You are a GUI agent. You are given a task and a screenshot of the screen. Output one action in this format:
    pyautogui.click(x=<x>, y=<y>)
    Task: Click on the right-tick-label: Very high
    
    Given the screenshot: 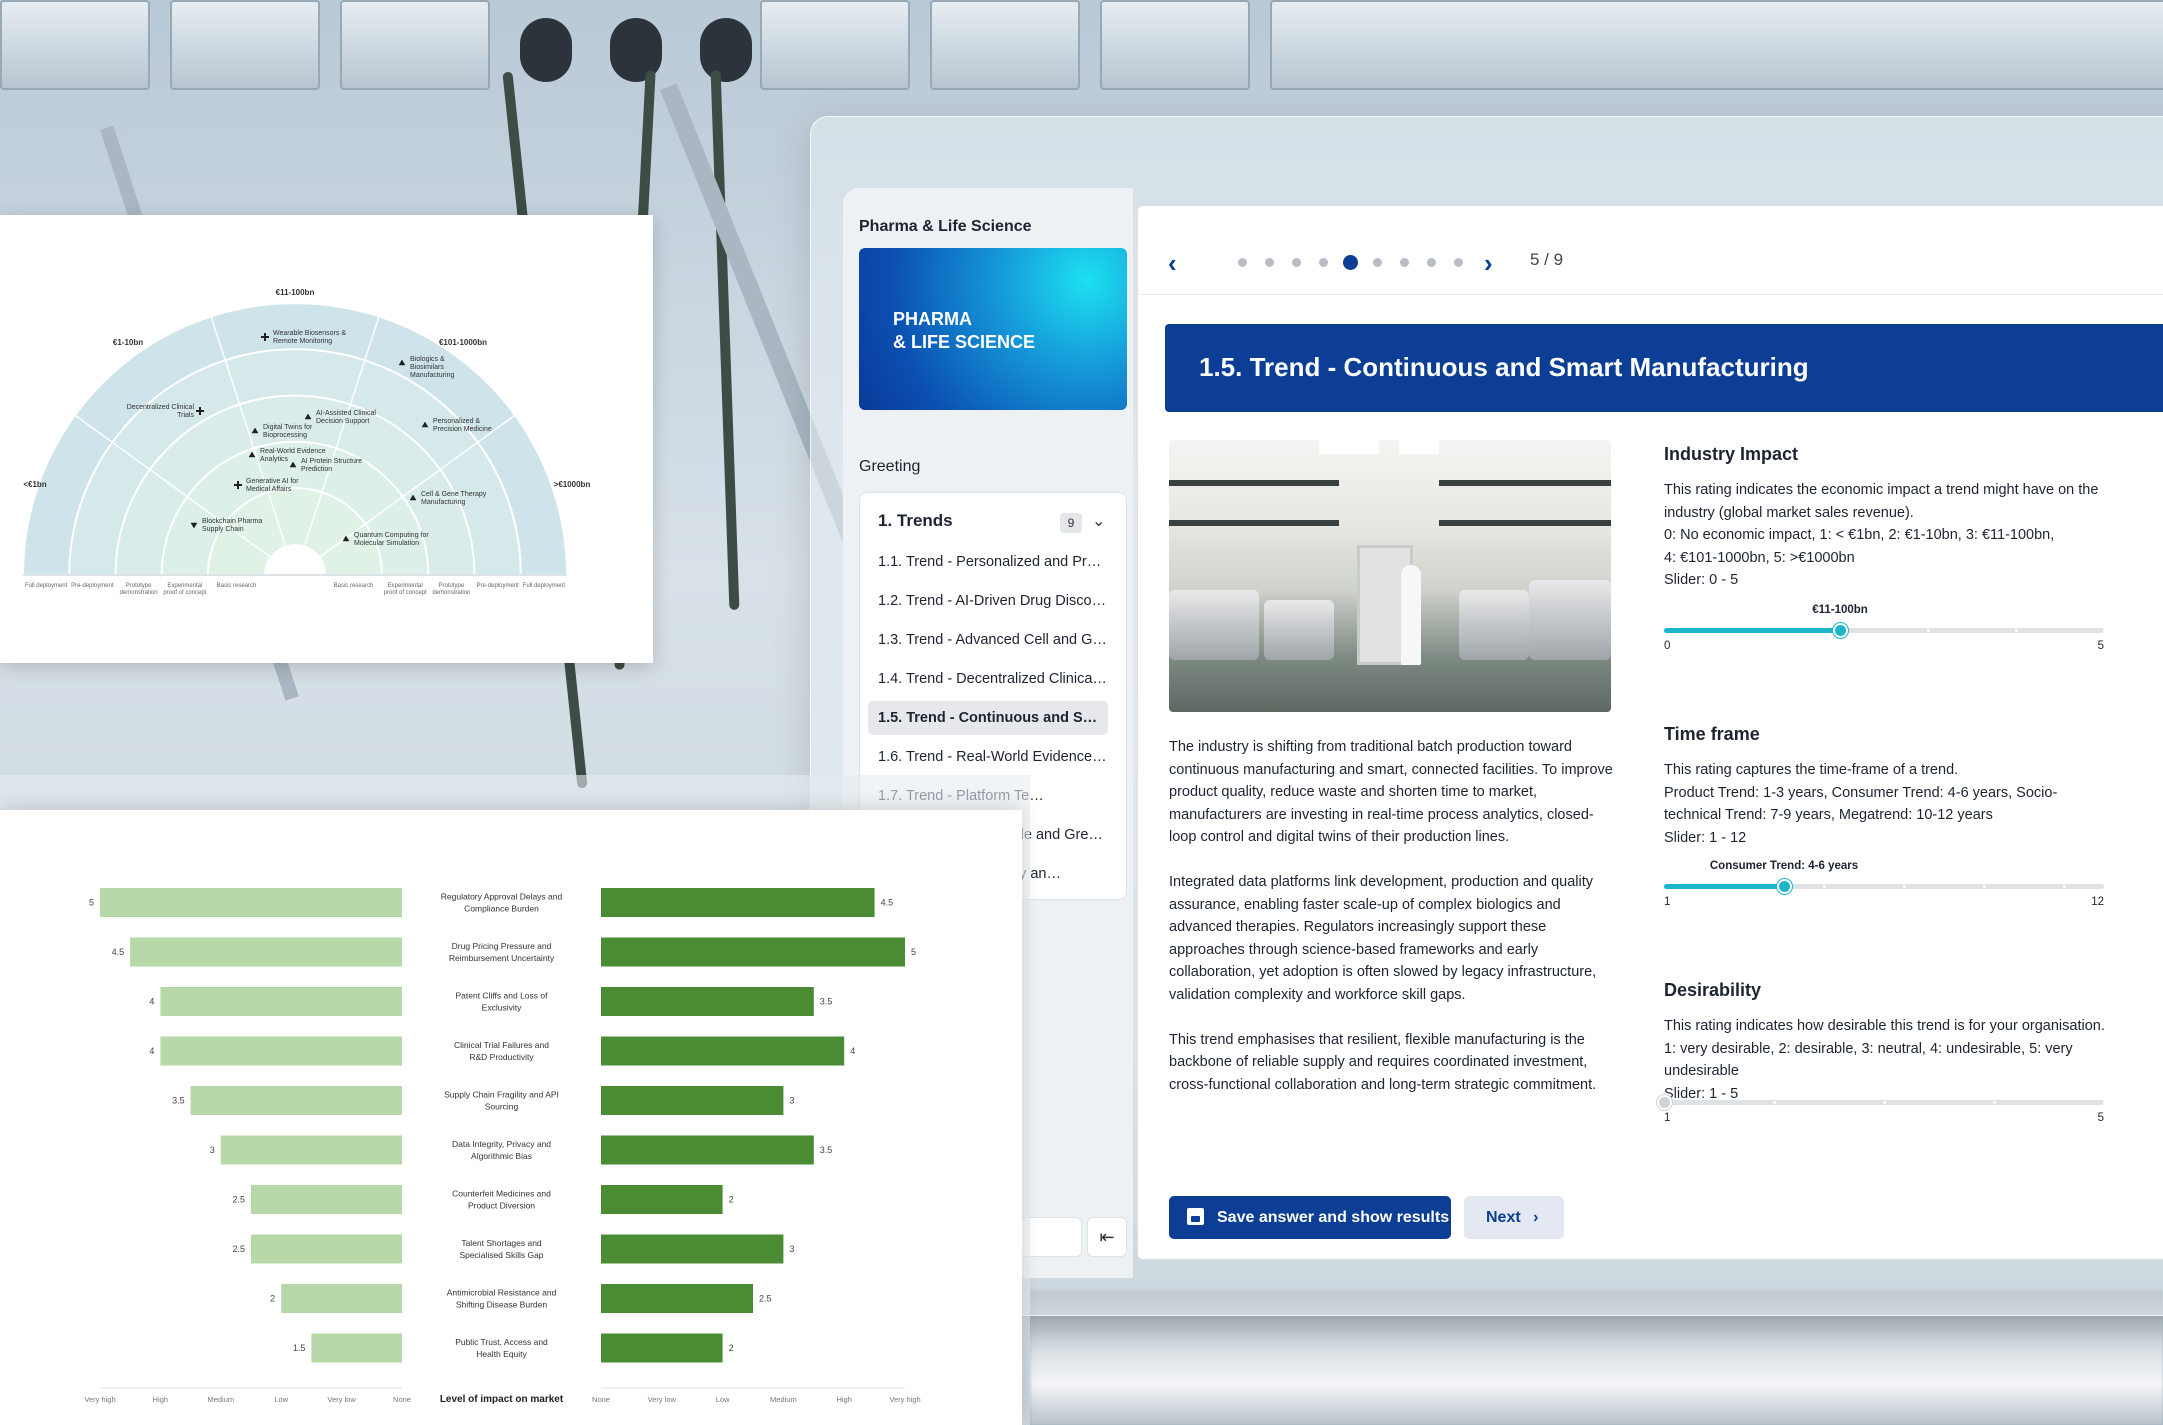 What is the action you would take?
    pyautogui.click(x=904, y=1399)
    